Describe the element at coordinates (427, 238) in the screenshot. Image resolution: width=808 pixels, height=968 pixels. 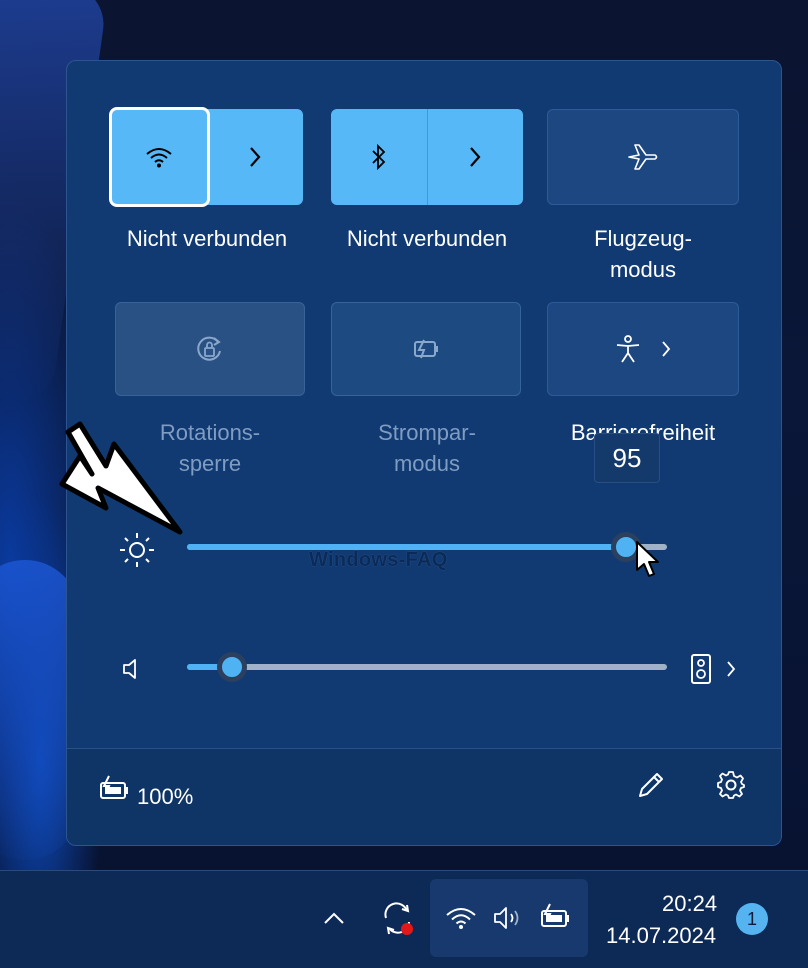
I see `bluetooth-tile-label: Nicht verbunden` at that location.